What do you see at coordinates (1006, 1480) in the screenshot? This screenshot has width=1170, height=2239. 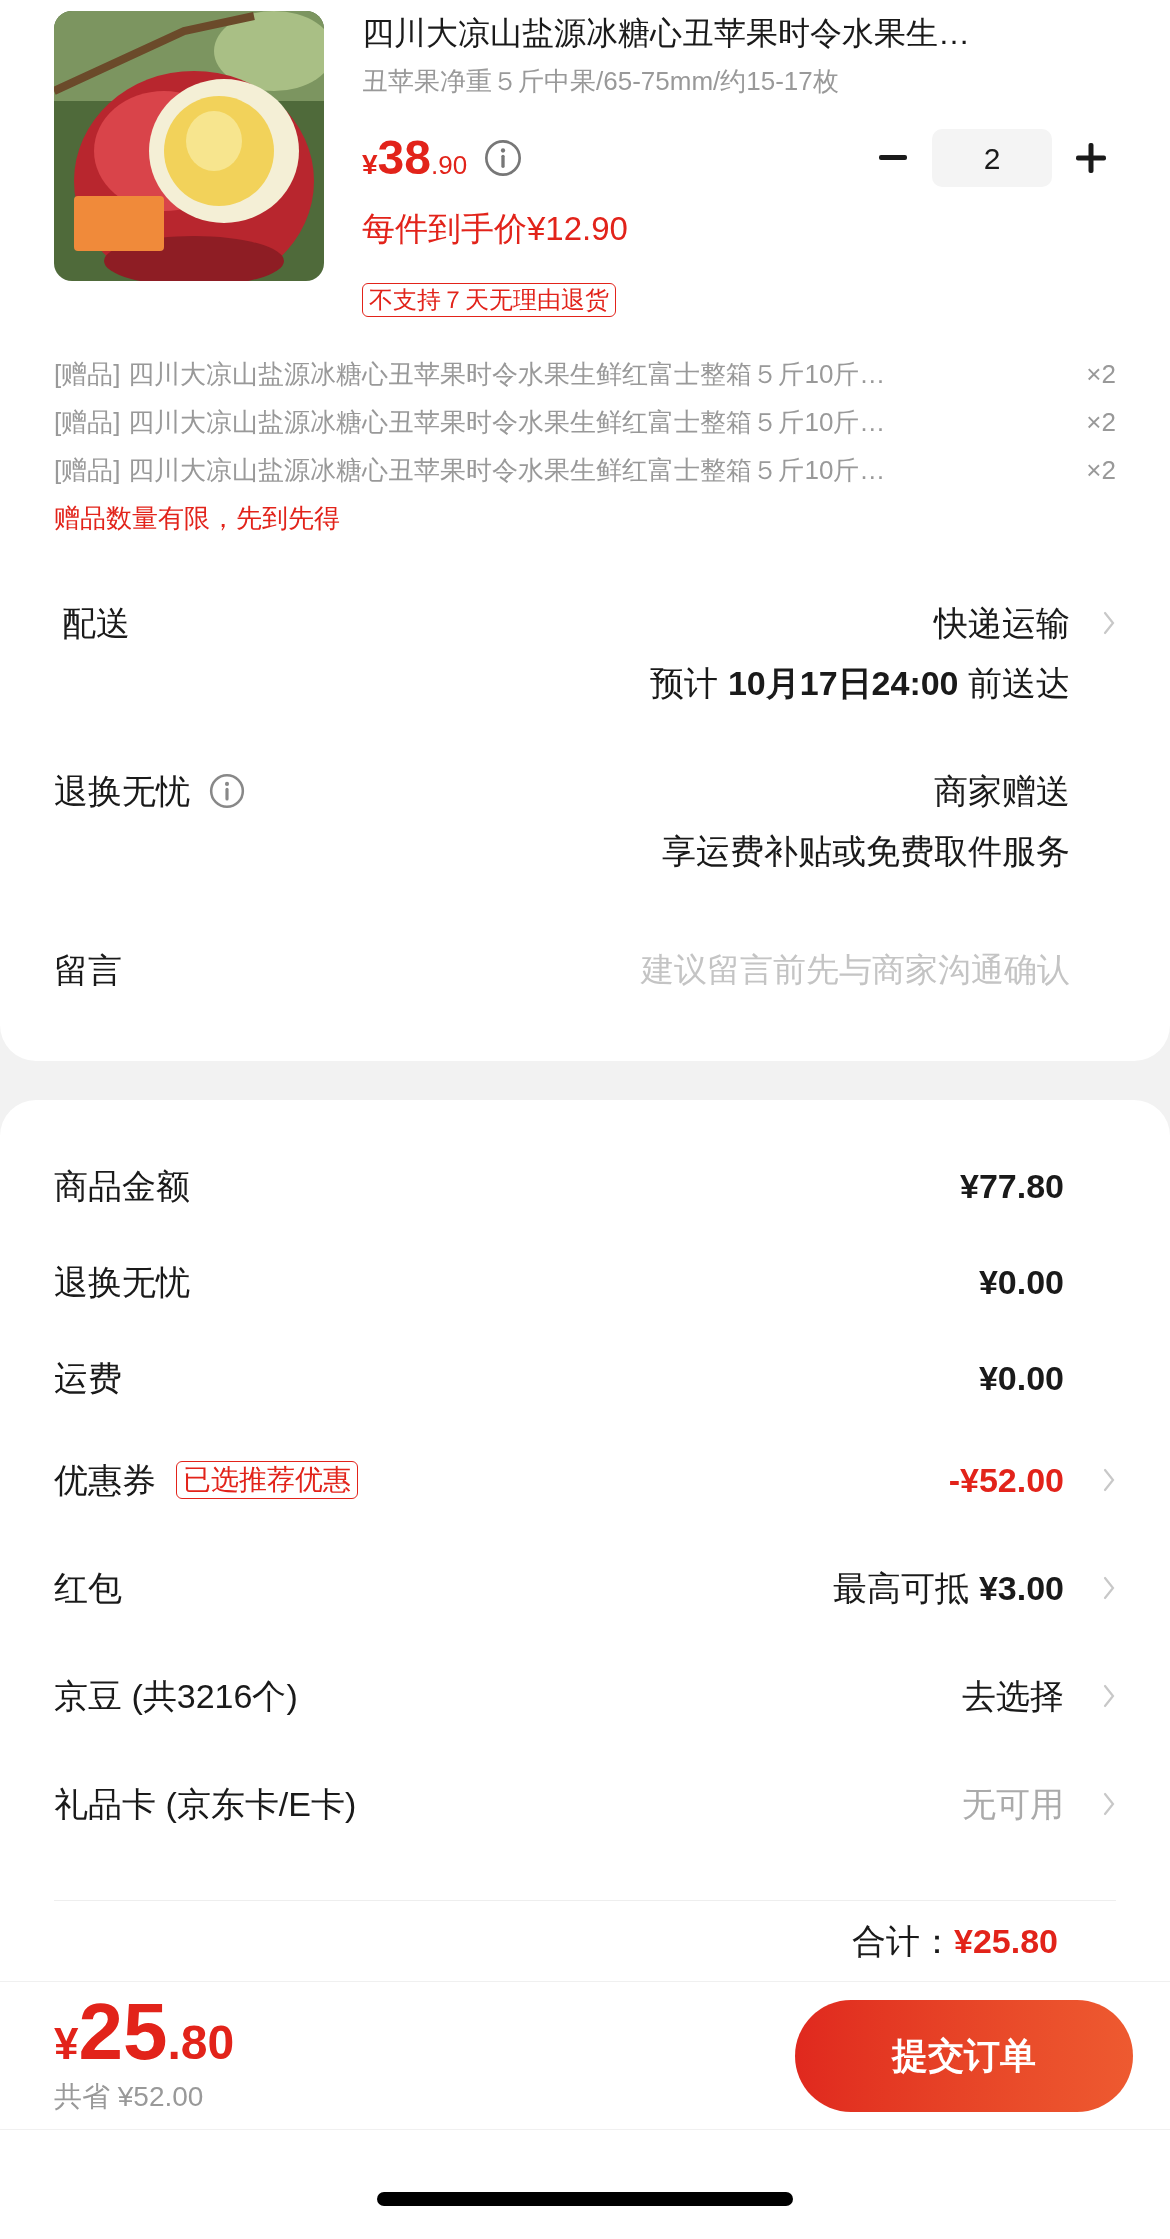 I see `summary-value: -¥52.00` at bounding box center [1006, 1480].